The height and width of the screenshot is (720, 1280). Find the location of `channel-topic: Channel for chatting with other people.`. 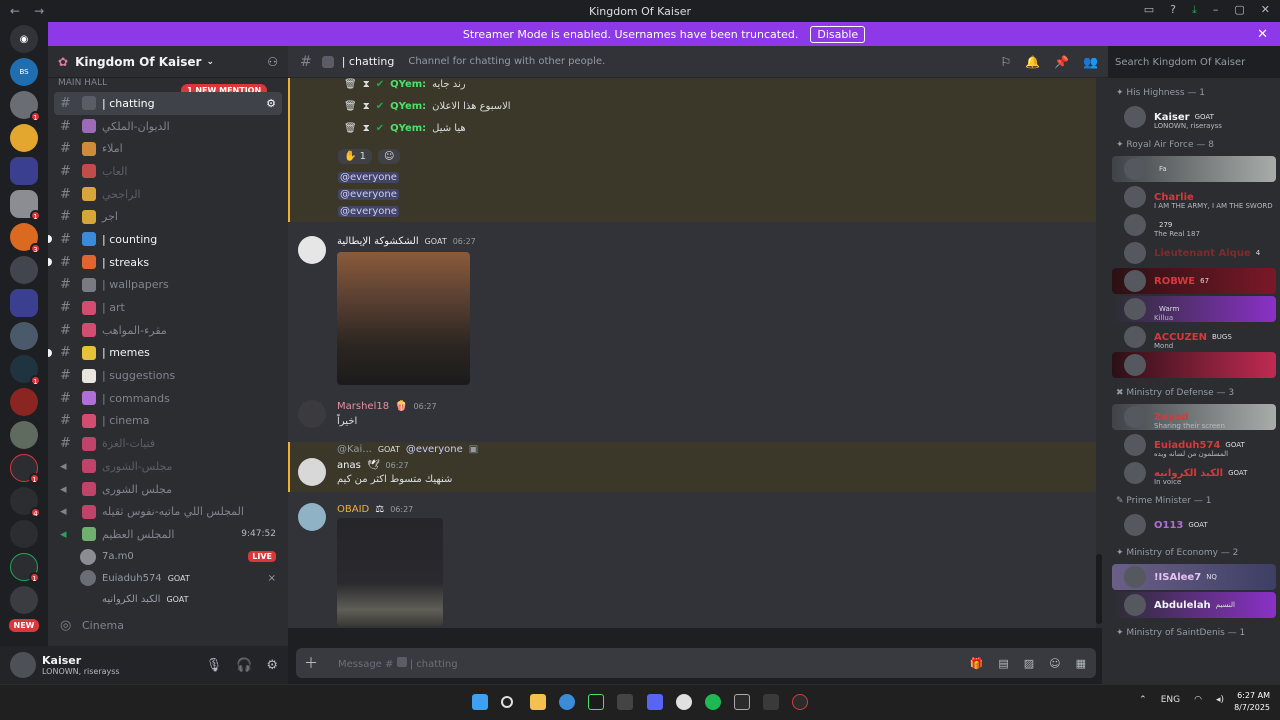

channel-topic: Channel for chatting with other people. is located at coordinates (506, 61).